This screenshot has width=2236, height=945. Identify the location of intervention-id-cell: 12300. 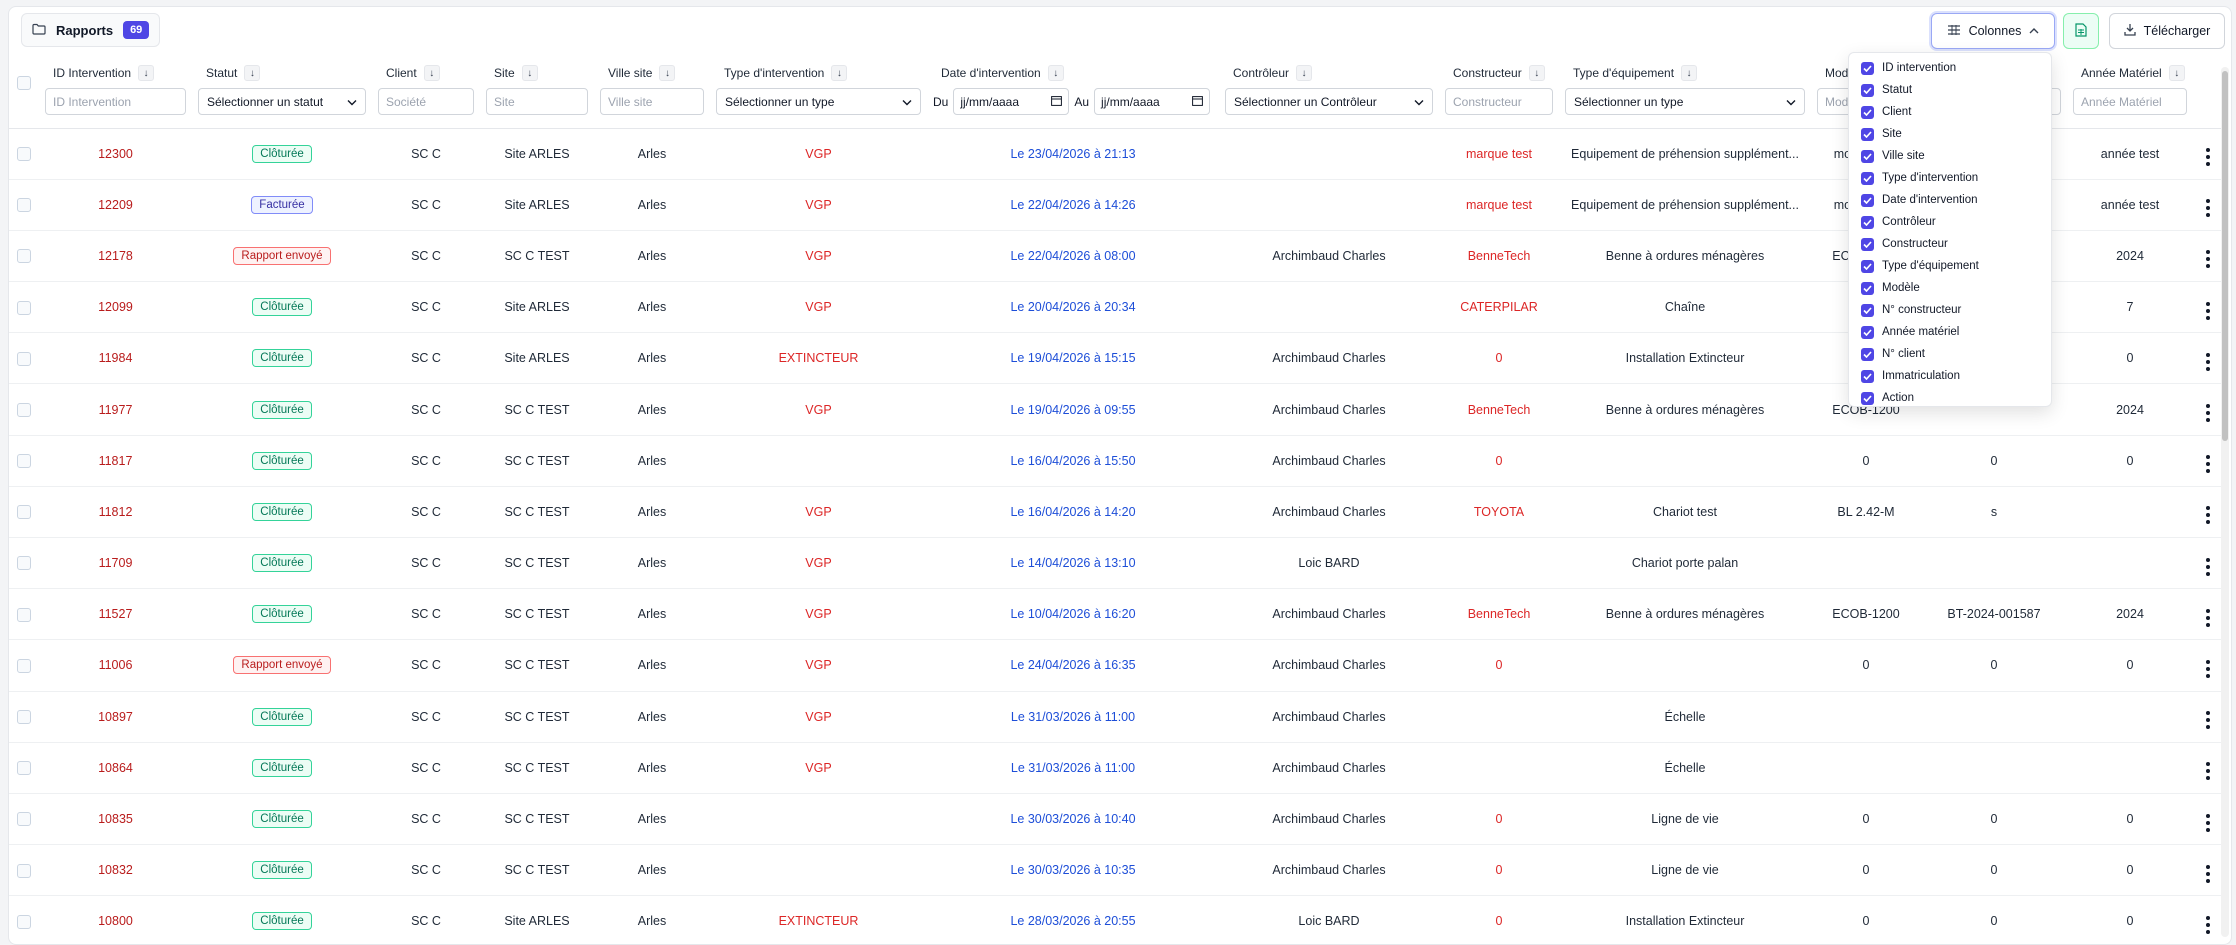
(115, 154).